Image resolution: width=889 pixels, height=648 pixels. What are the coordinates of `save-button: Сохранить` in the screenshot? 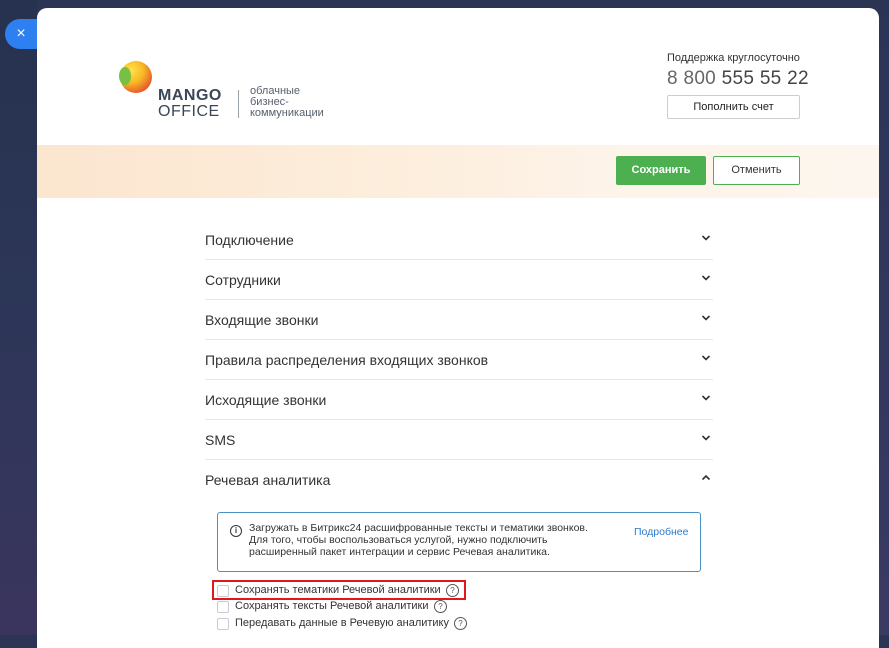 It's located at (661, 170).